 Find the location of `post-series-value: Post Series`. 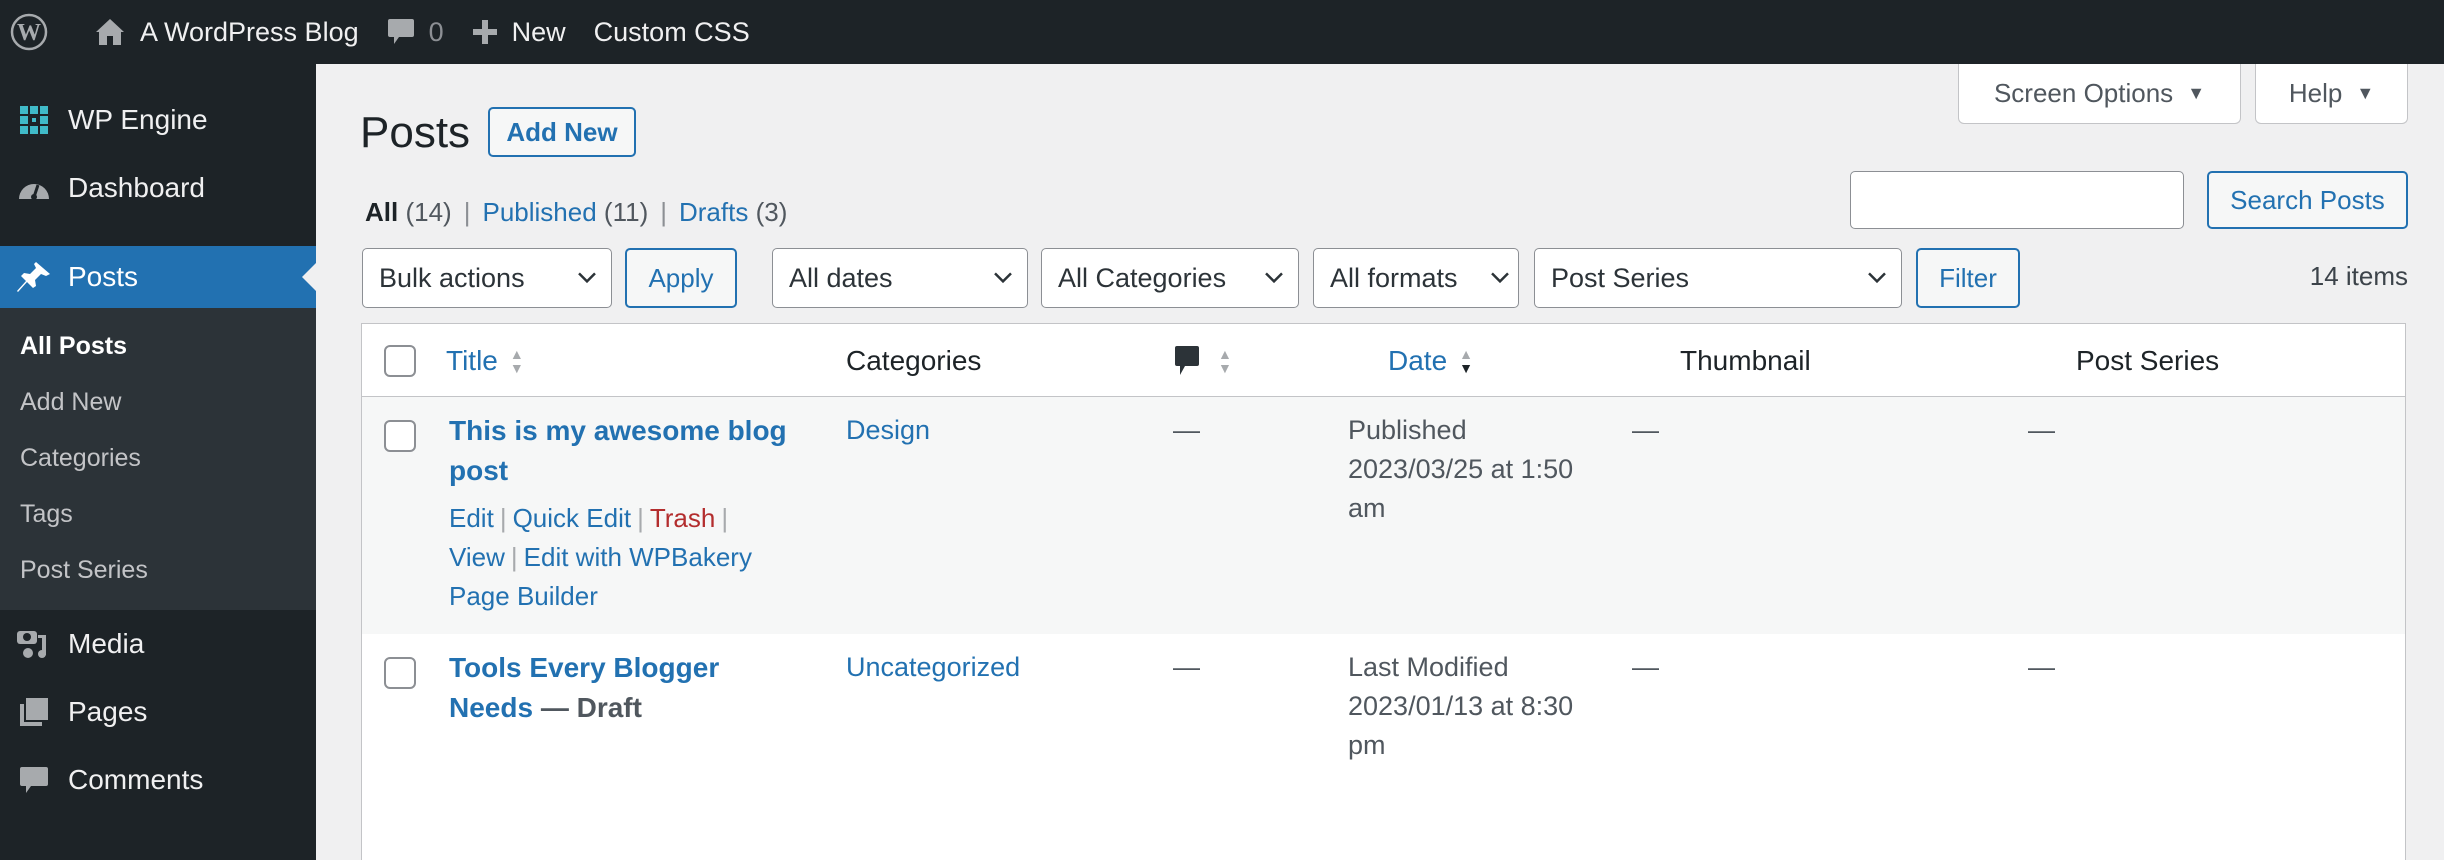

post-series-value: Post Series is located at coordinates (1620, 277).